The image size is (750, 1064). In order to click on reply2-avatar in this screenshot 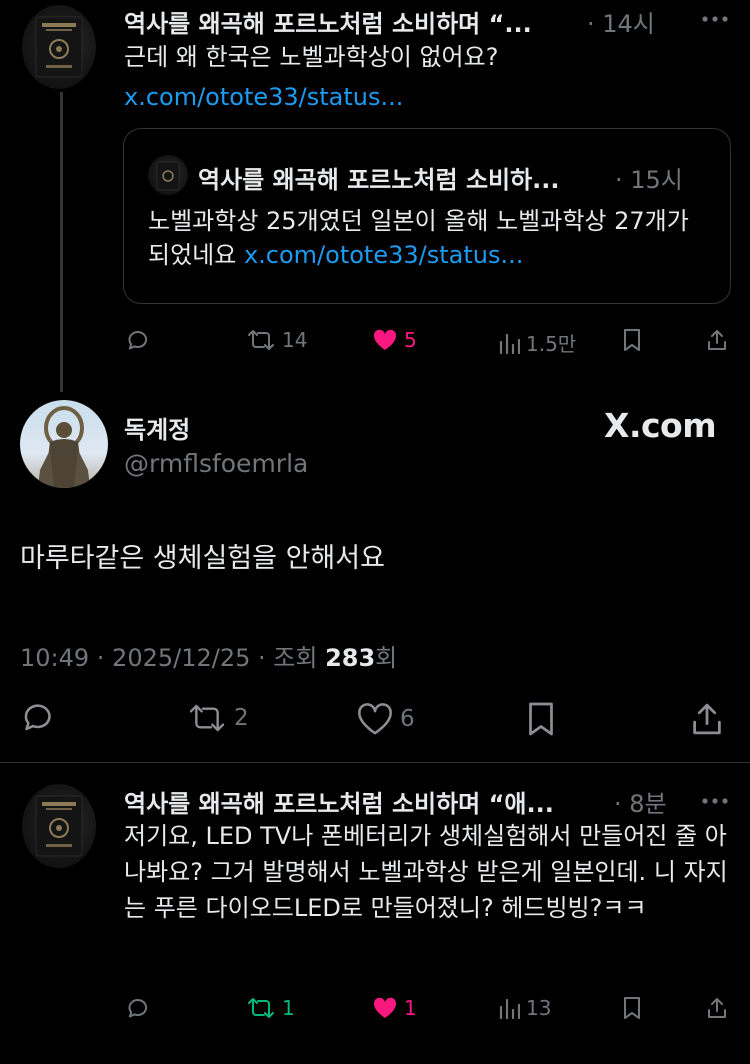, I will do `click(59, 826)`.